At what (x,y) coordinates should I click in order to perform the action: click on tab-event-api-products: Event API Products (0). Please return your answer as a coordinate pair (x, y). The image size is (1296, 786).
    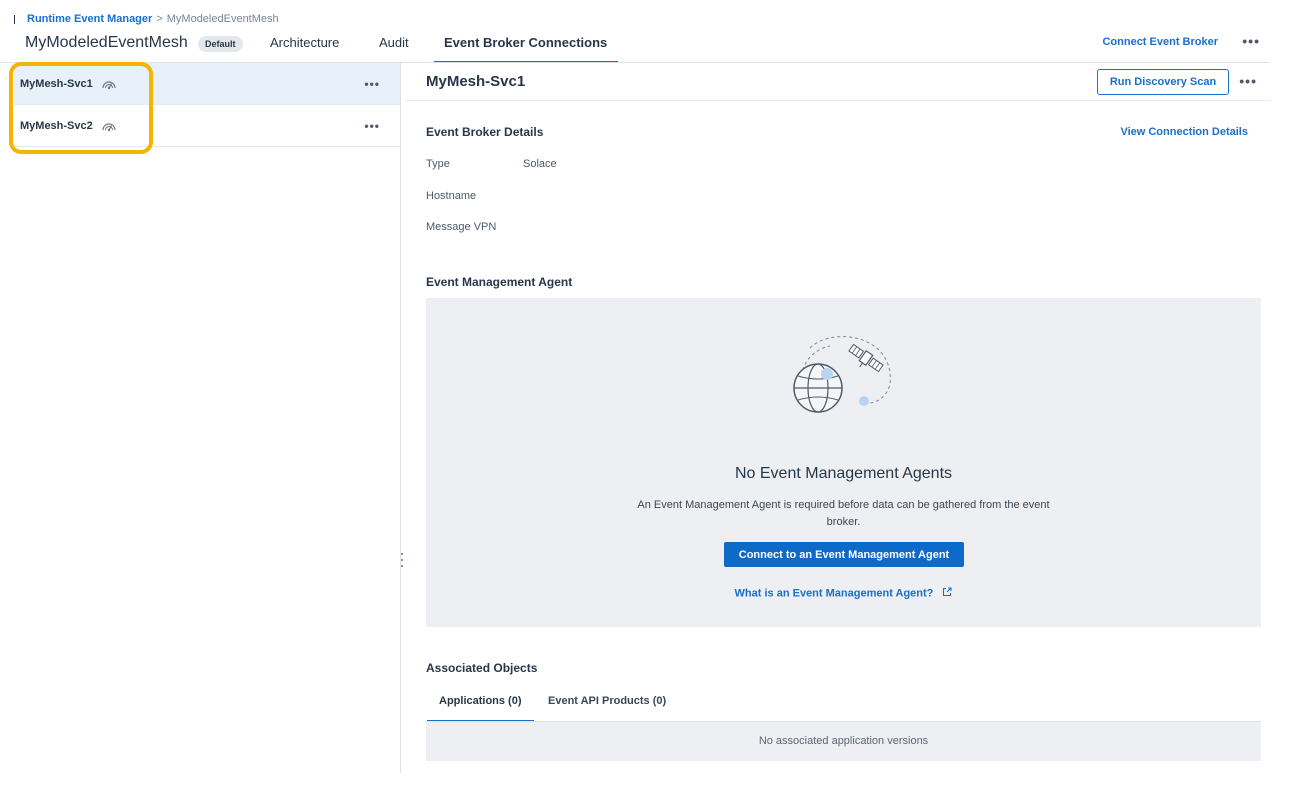
    Looking at the image, I should click on (607, 701).